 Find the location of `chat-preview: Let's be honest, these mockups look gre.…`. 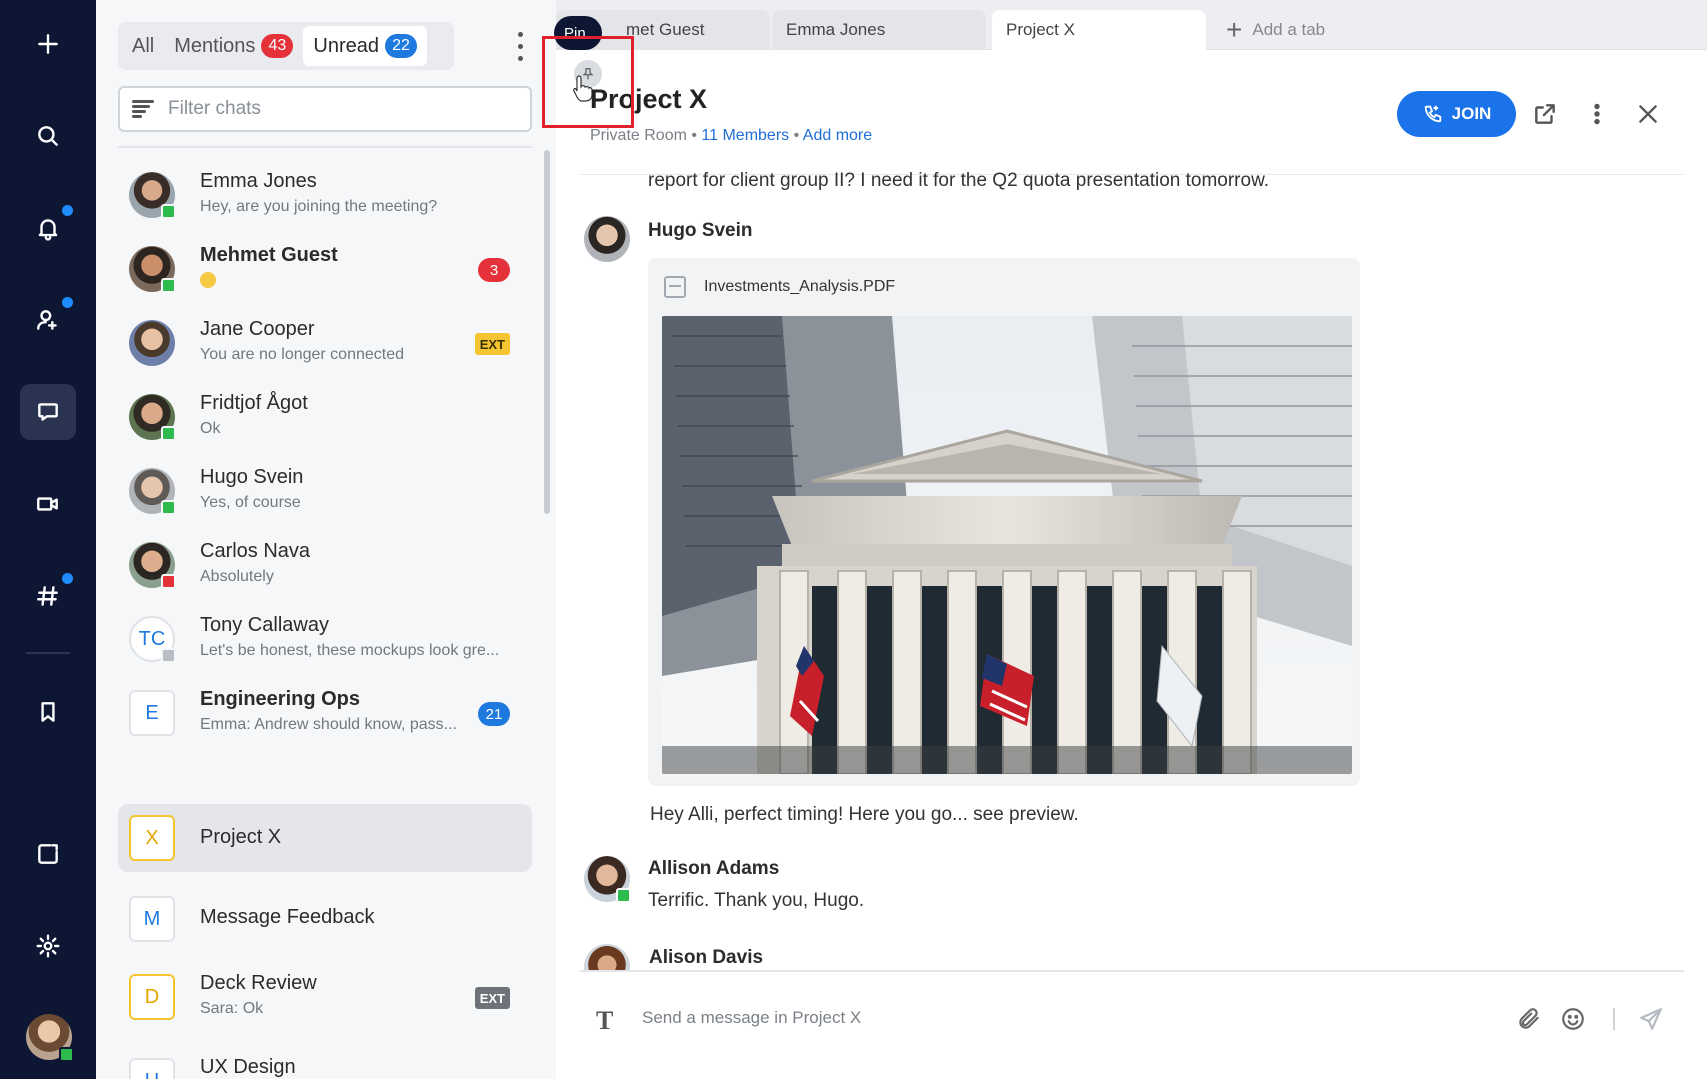

chat-preview: Let's be honest, these mockups look gre.… is located at coordinates (350, 650).